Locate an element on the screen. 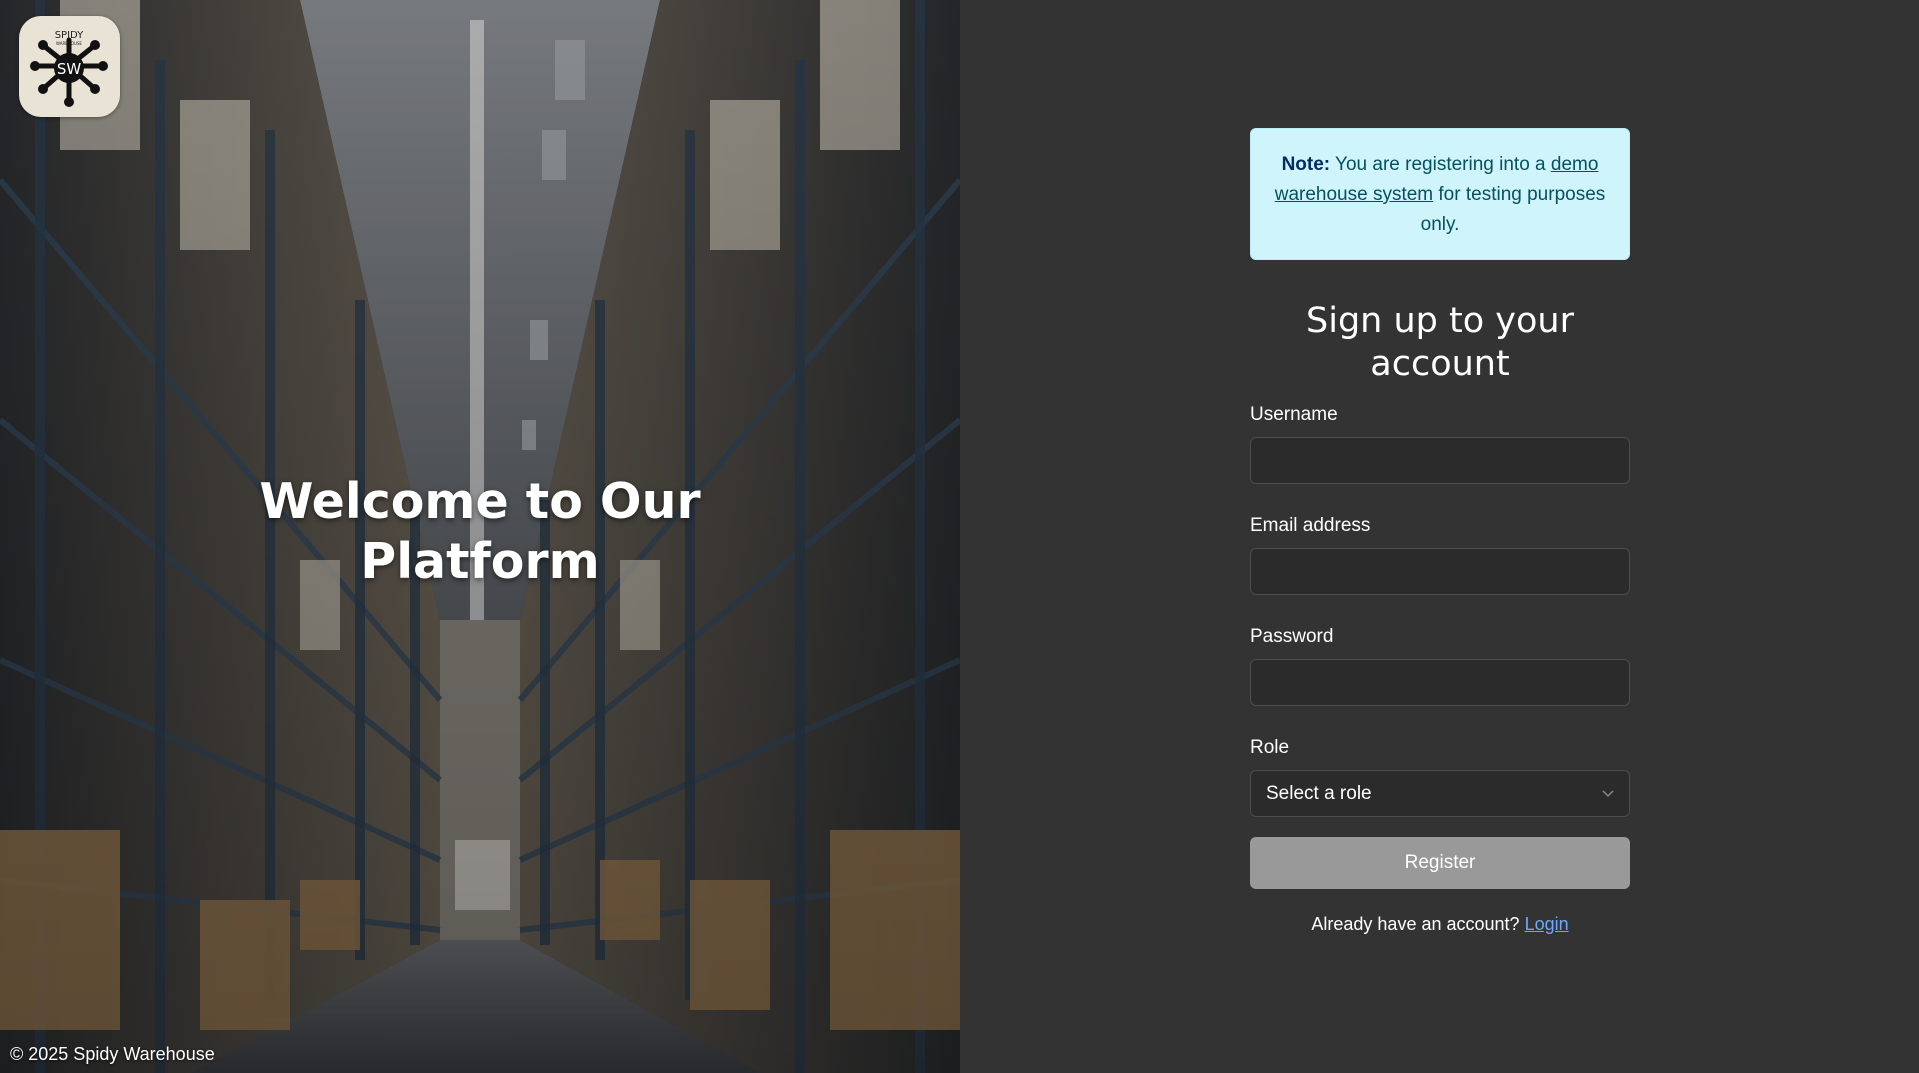 This screenshot has width=1919, height=1073. hero-title: Welcome to Our Platform is located at coordinates (480, 531).